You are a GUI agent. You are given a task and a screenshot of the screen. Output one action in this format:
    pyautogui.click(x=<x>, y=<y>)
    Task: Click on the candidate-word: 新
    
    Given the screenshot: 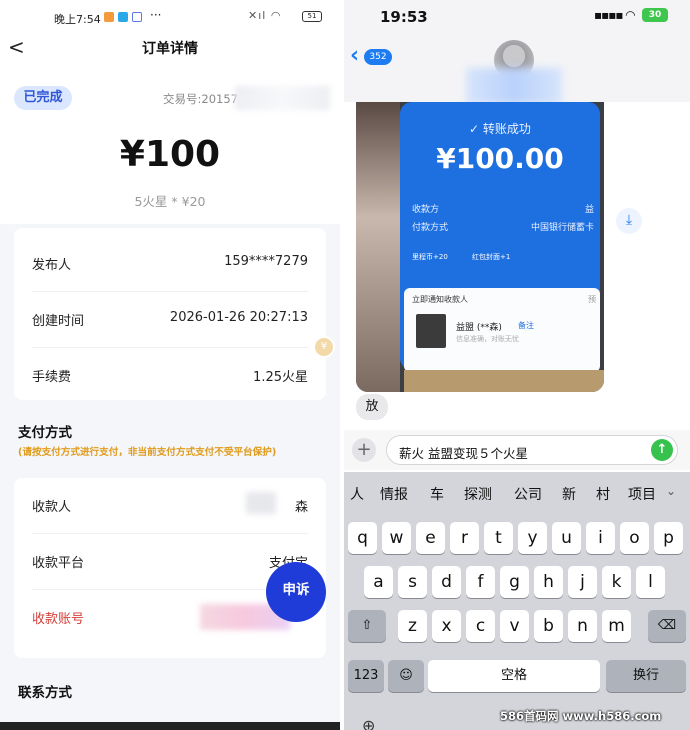 What is the action you would take?
    pyautogui.click(x=569, y=494)
    